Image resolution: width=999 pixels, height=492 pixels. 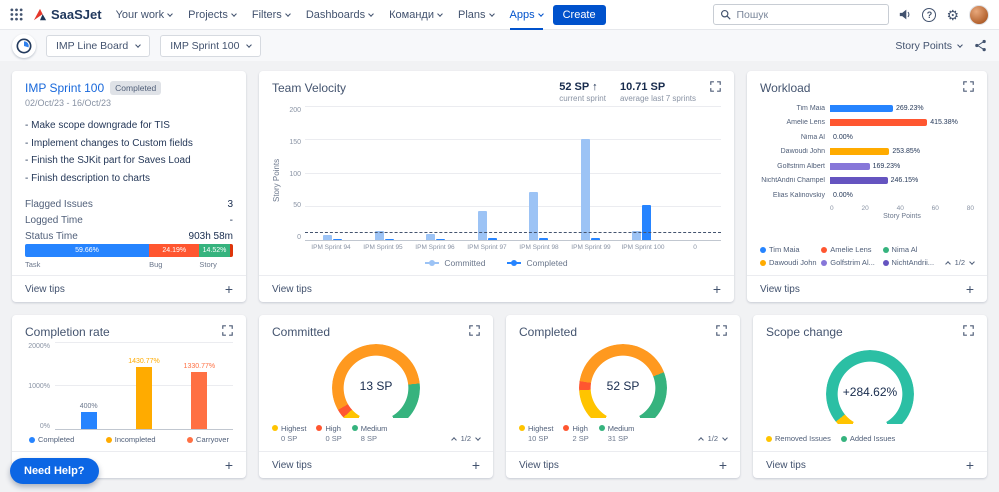 I want to click on nav-dashboards: Dashboards, so click(x=340, y=15).